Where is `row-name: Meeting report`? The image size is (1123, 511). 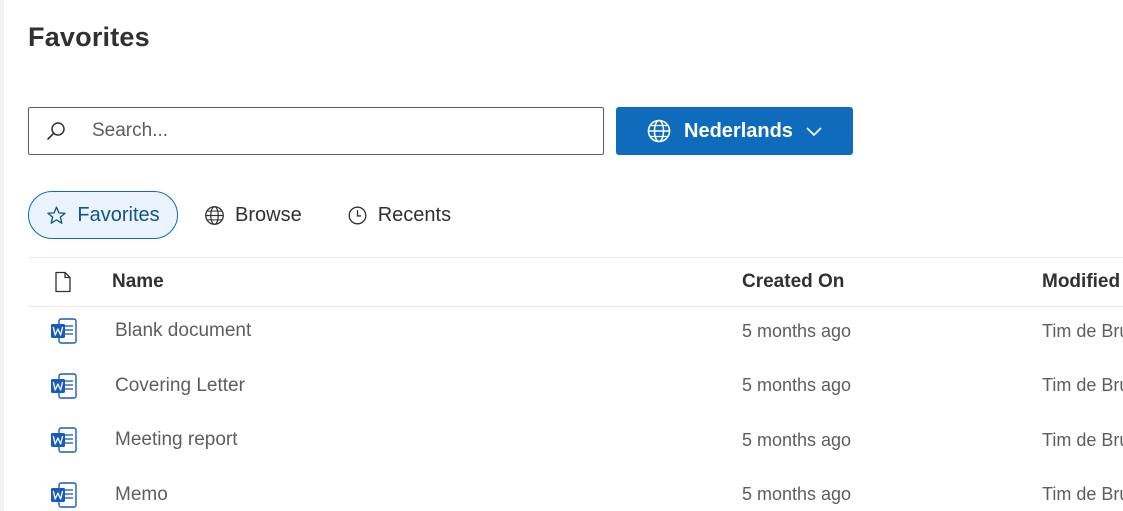
row-name: Meeting report is located at coordinates (176, 440).